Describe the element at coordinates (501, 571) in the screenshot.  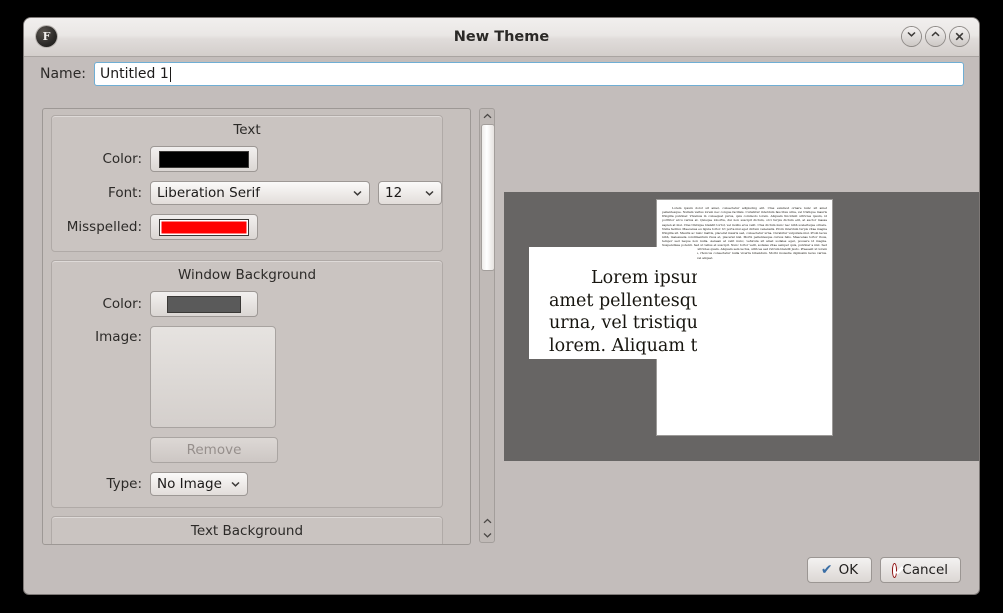
I see `dialog-footer: ✔ OK Cancel` at that location.